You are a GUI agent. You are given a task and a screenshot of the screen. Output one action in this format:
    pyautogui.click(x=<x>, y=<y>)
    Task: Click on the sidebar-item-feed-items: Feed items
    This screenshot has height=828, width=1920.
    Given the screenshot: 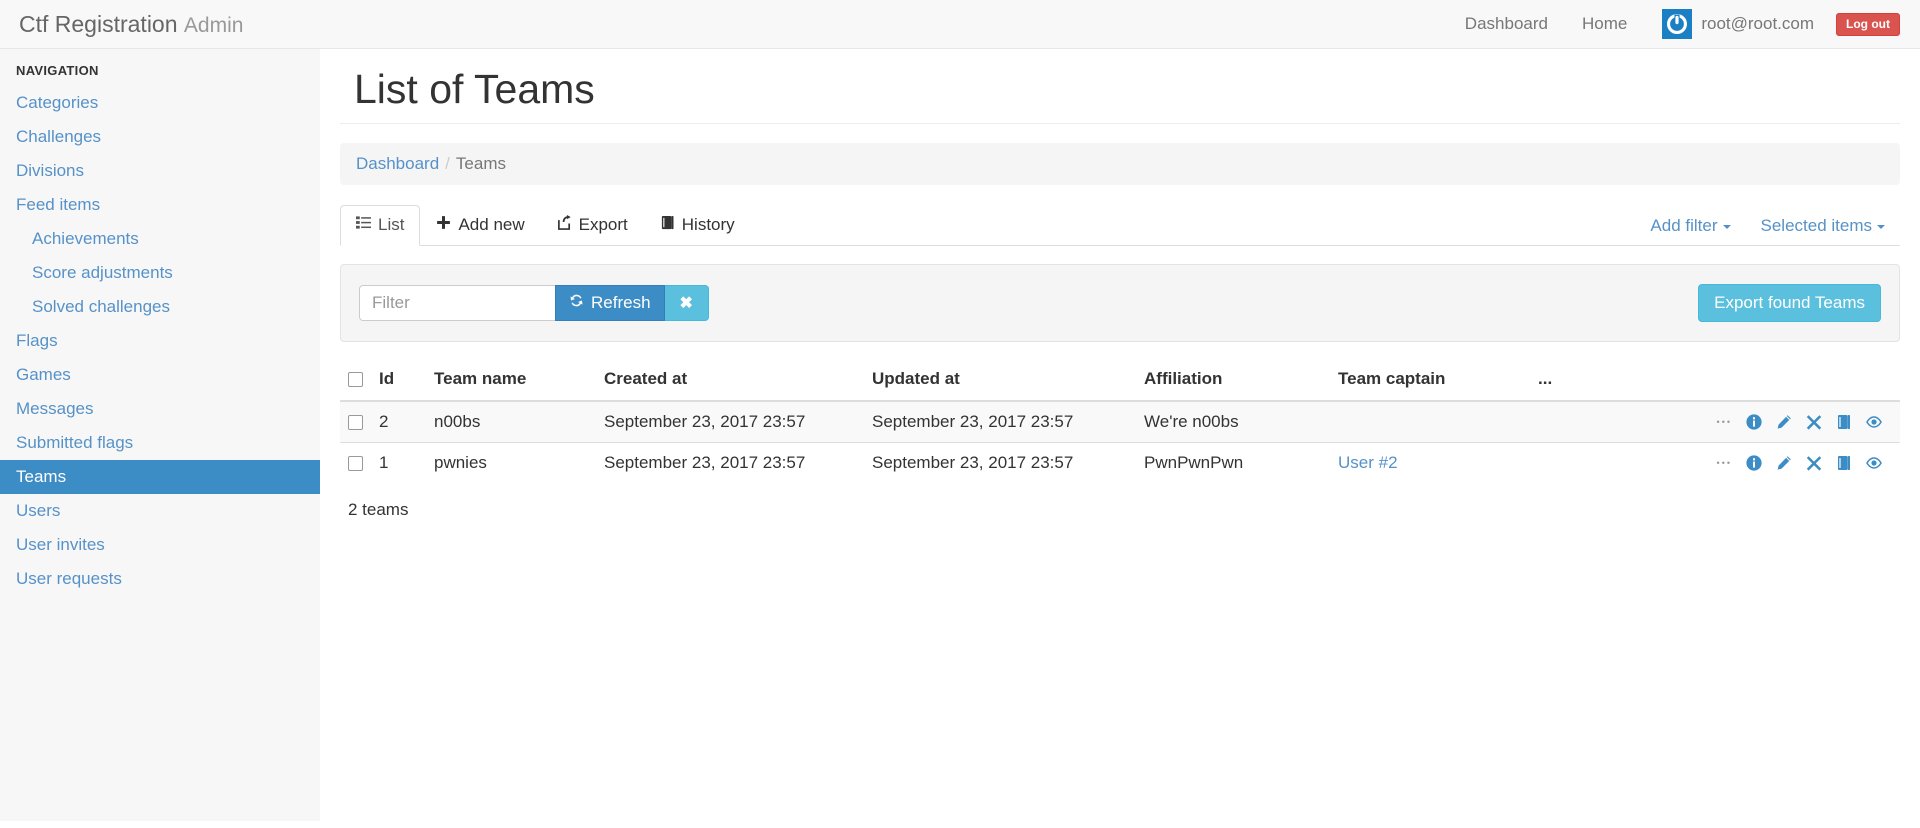 What is the action you would take?
    pyautogui.click(x=160, y=205)
    